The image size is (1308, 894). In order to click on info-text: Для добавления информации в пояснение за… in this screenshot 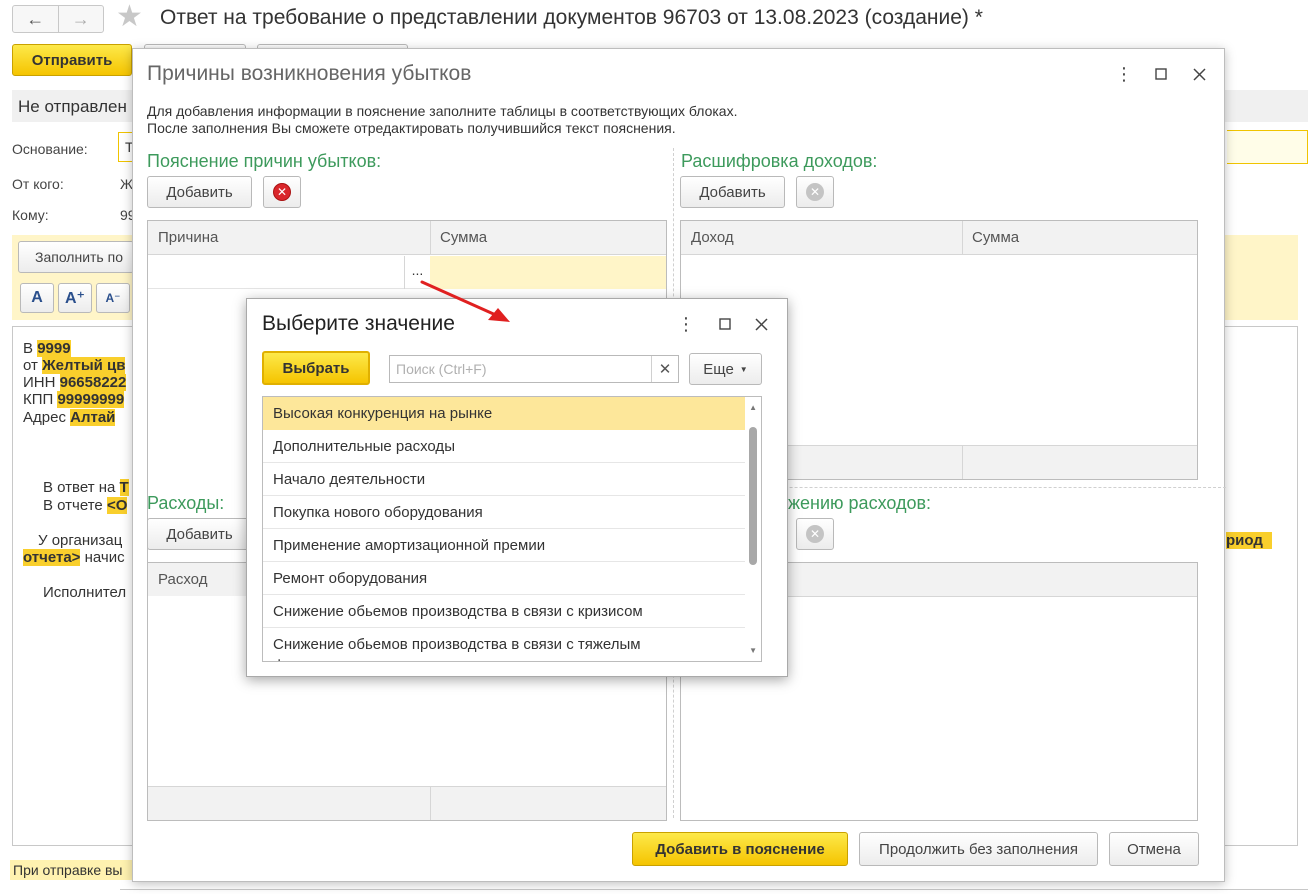, I will do `click(442, 120)`.